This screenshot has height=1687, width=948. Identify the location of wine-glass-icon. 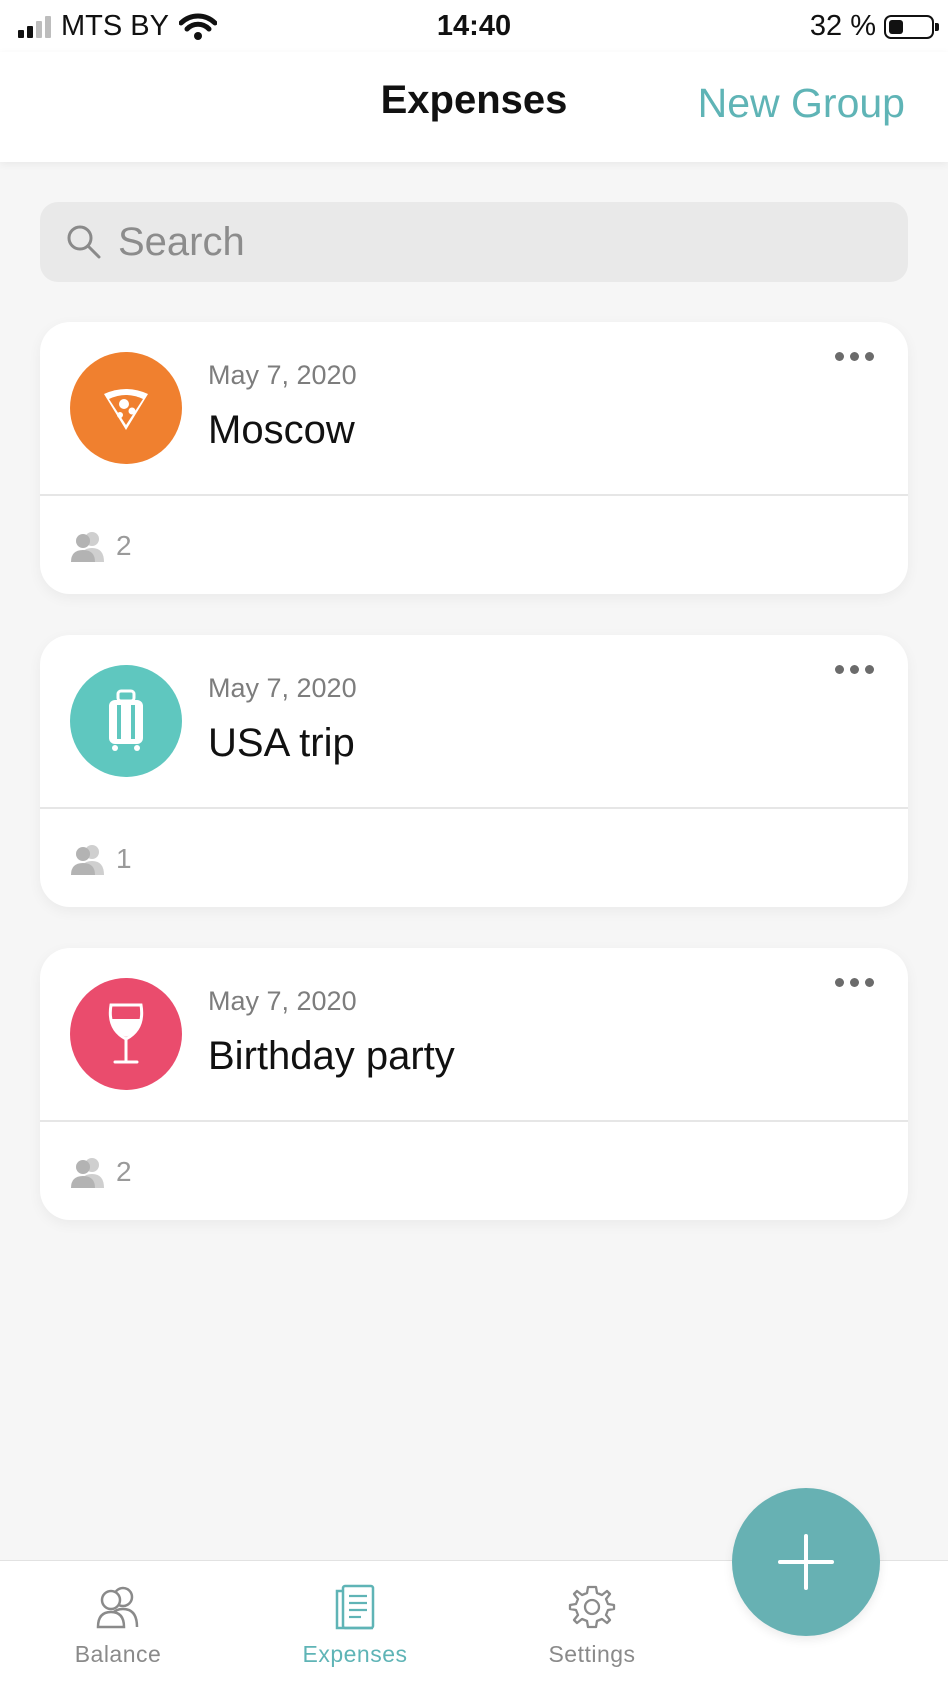
(126, 1033).